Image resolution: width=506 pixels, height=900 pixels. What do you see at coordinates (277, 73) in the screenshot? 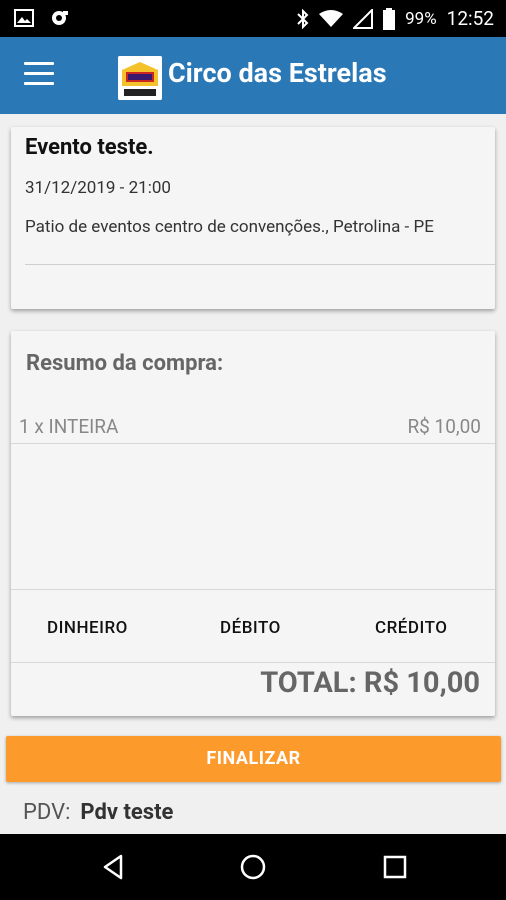
I see `app-title: Circo das Estrelas` at bounding box center [277, 73].